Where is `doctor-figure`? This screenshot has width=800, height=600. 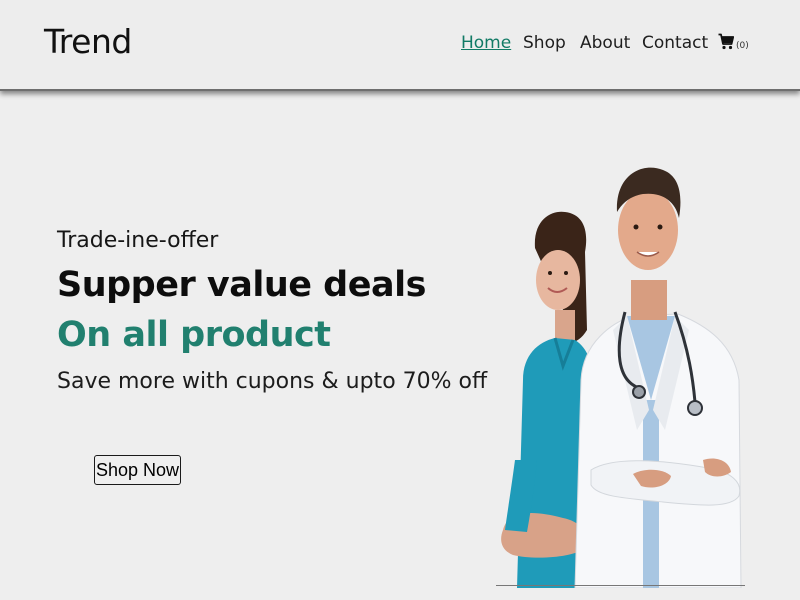
doctor-figure is located at coordinates (658, 377).